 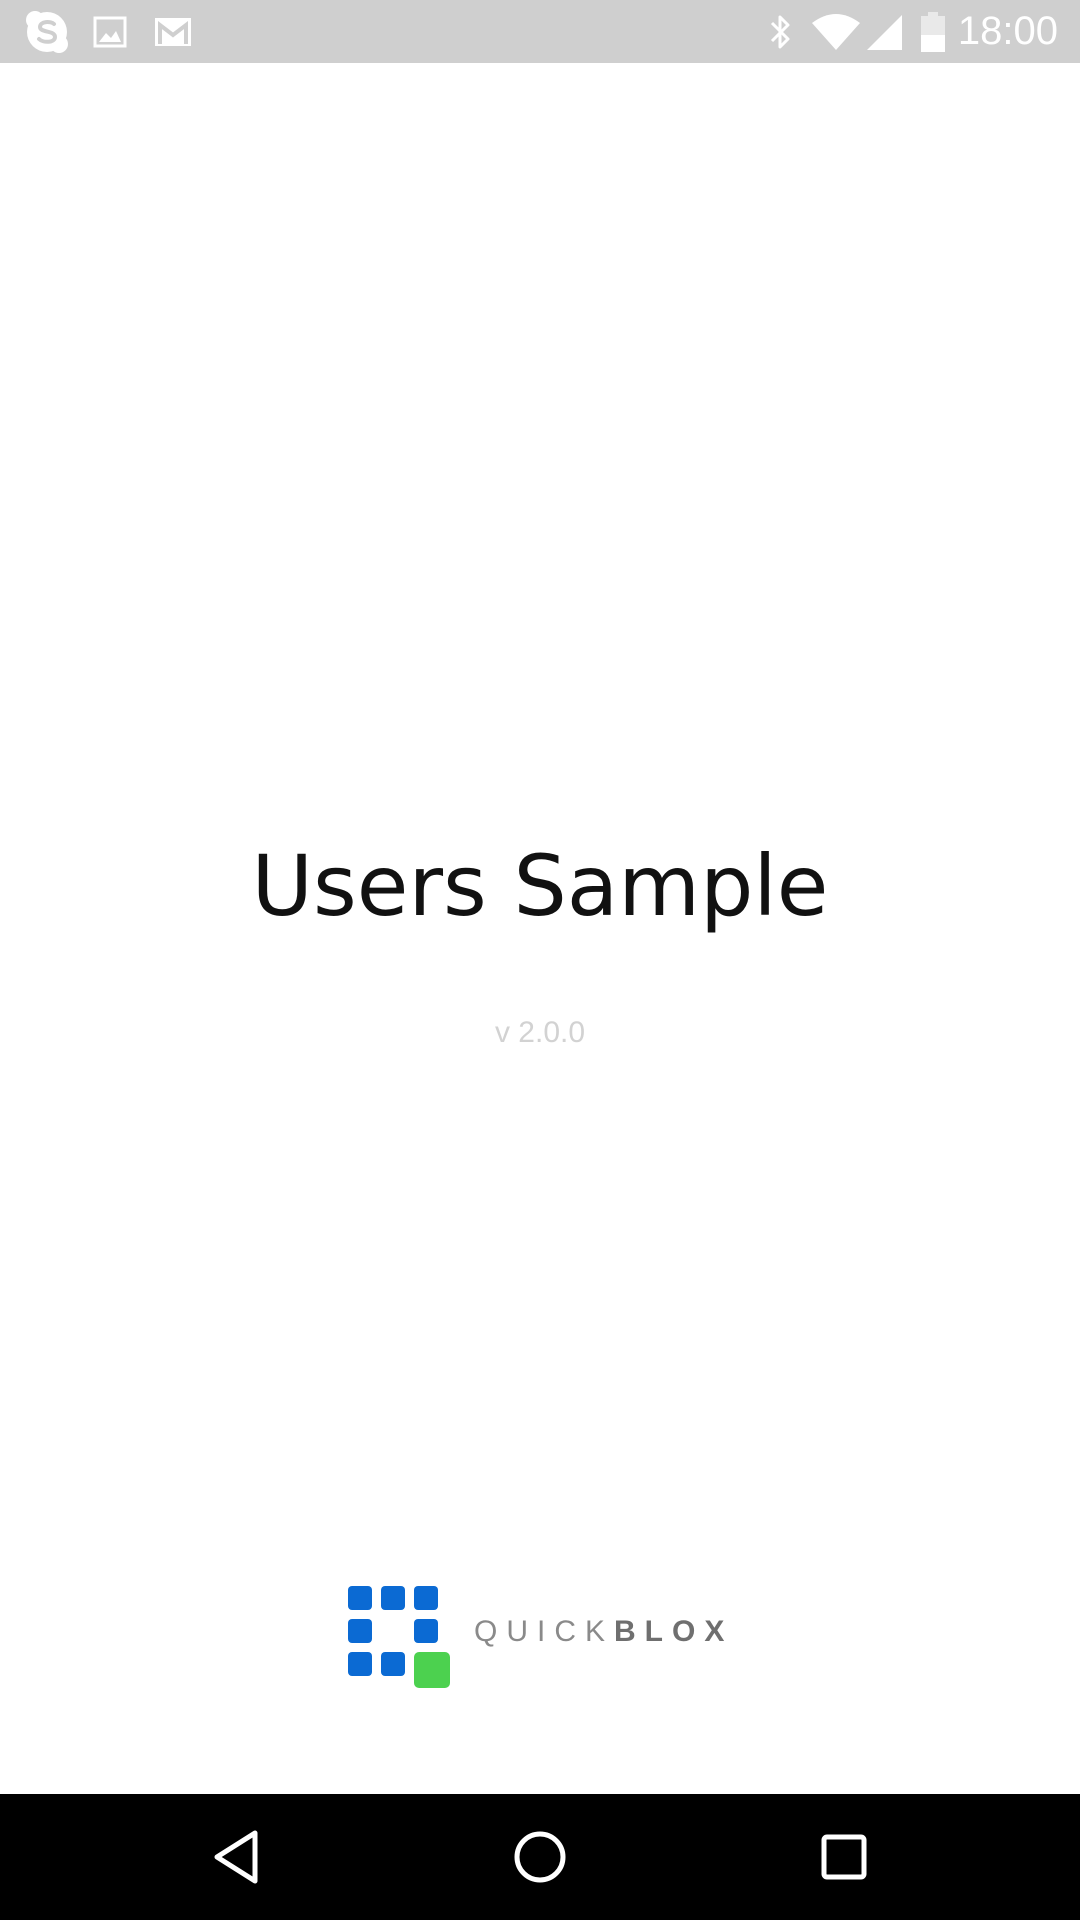 What do you see at coordinates (110, 31) in the screenshot?
I see `image-icon` at bounding box center [110, 31].